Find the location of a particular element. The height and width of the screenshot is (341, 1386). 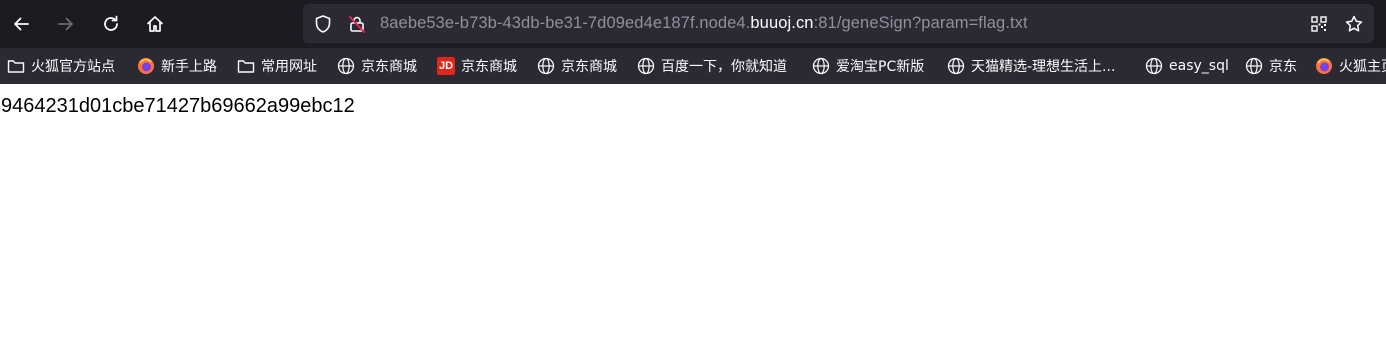

shield-icon is located at coordinates (323, 24).